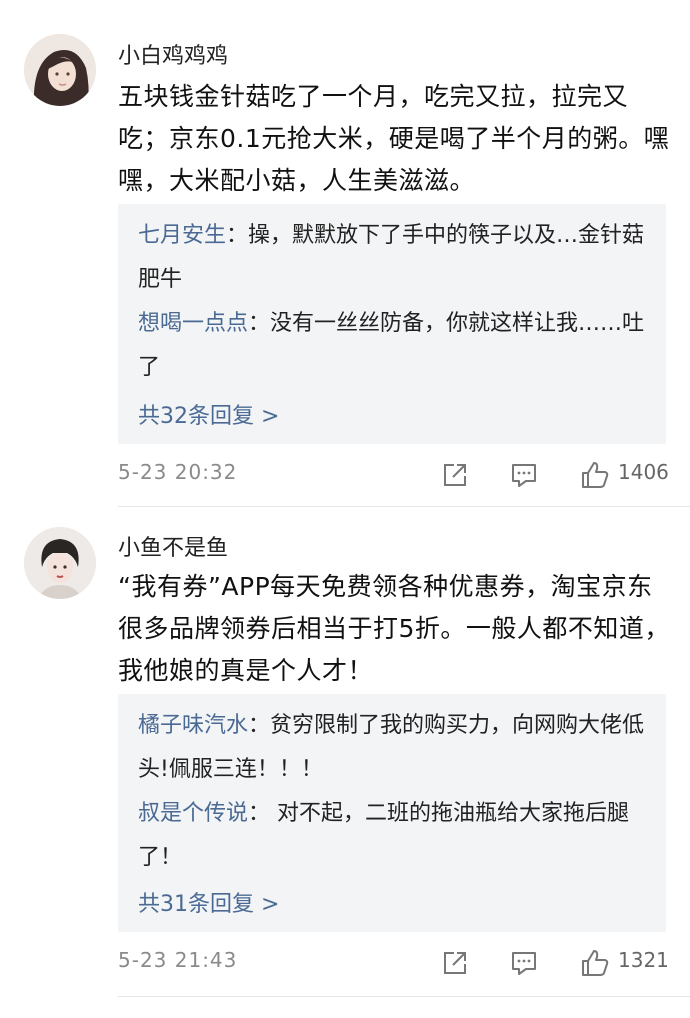  What do you see at coordinates (173, 546) in the screenshot?
I see `username: 小鱼不是鱼` at bounding box center [173, 546].